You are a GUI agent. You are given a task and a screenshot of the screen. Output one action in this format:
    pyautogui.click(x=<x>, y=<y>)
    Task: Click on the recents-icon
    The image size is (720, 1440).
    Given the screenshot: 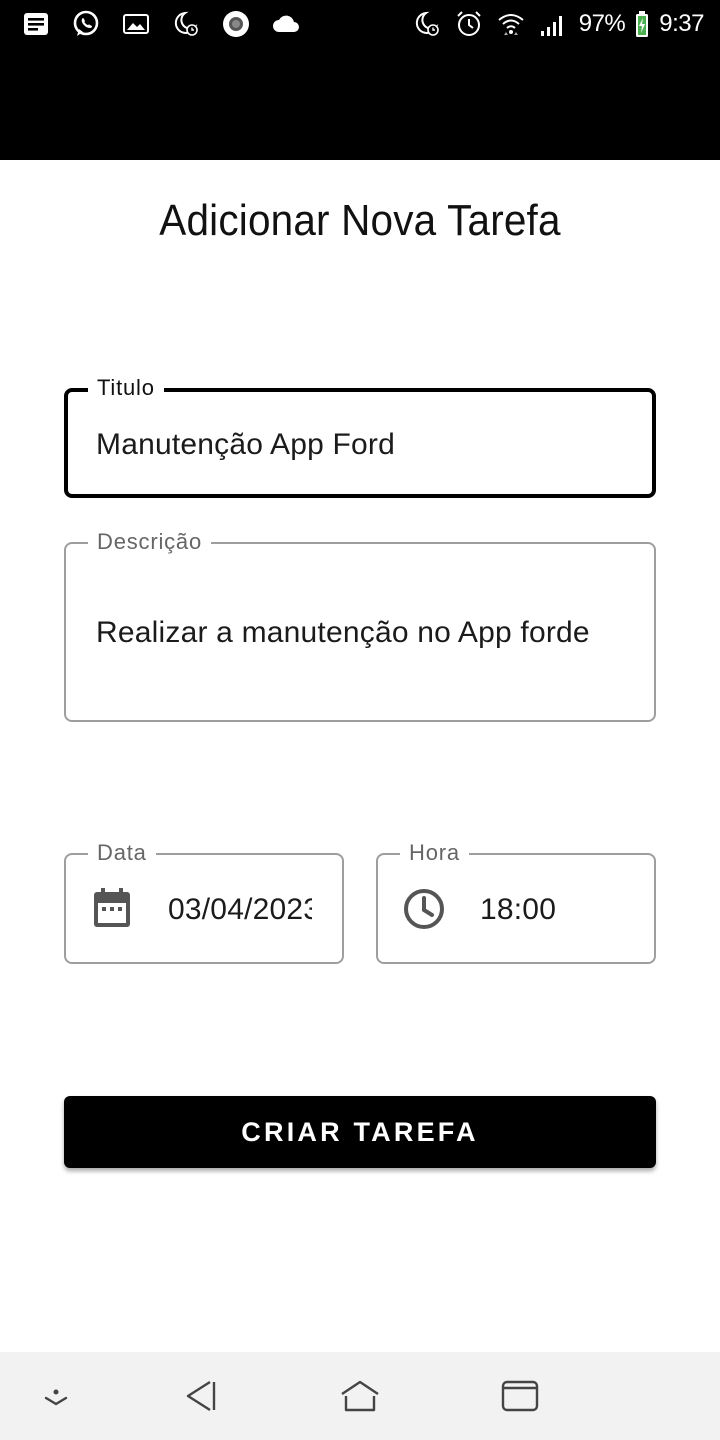 What is the action you would take?
    pyautogui.click(x=520, y=1396)
    